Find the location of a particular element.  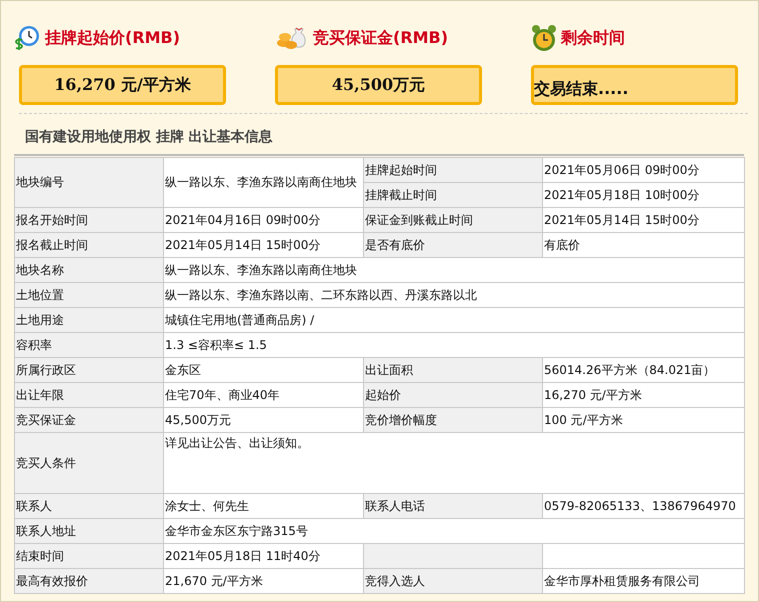

field-label-cell: 竞买人条件 is located at coordinates (89, 463).